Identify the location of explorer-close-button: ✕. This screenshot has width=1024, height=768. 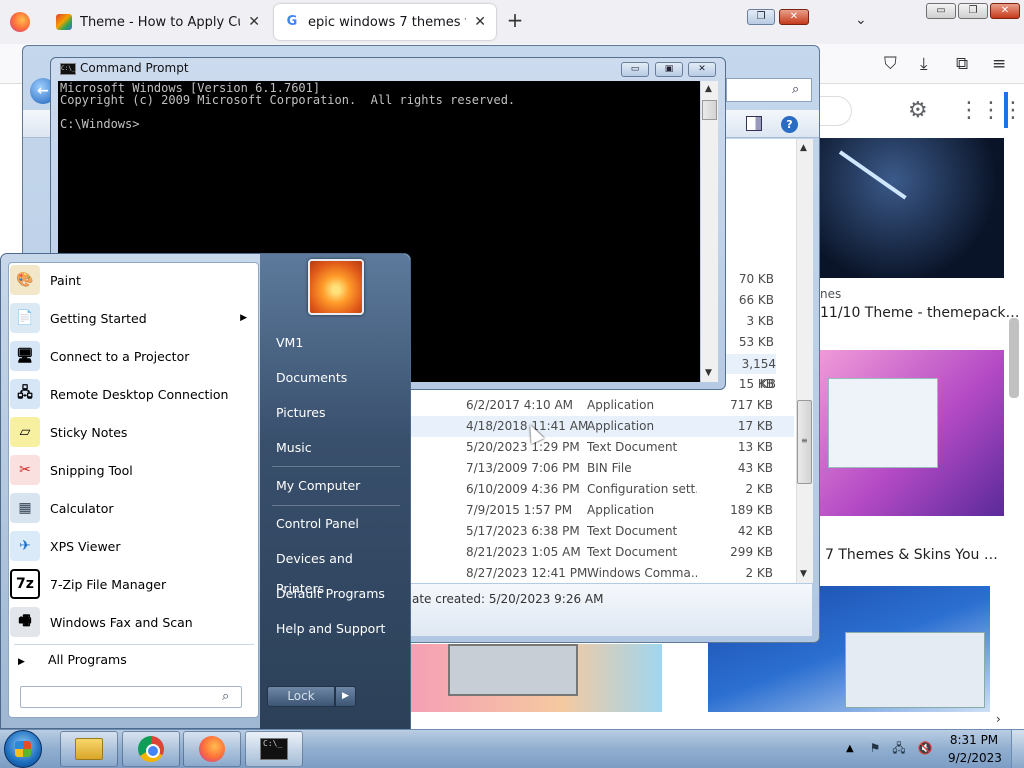
(794, 17).